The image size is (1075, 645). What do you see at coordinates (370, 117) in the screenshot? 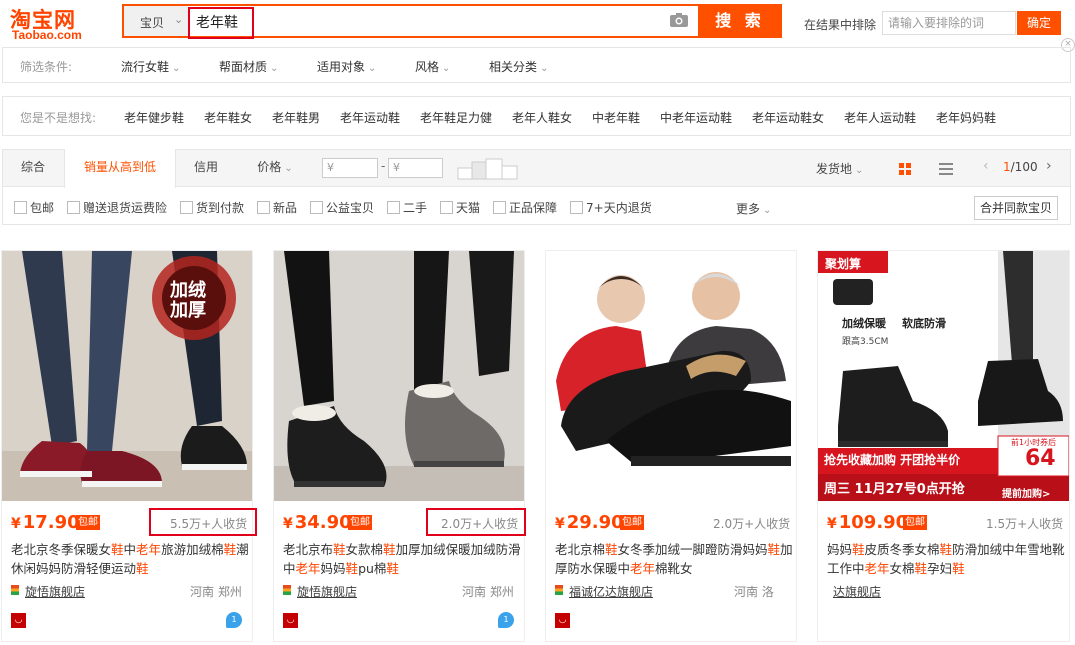
I see `suggest-link: 老年运动鞋` at bounding box center [370, 117].